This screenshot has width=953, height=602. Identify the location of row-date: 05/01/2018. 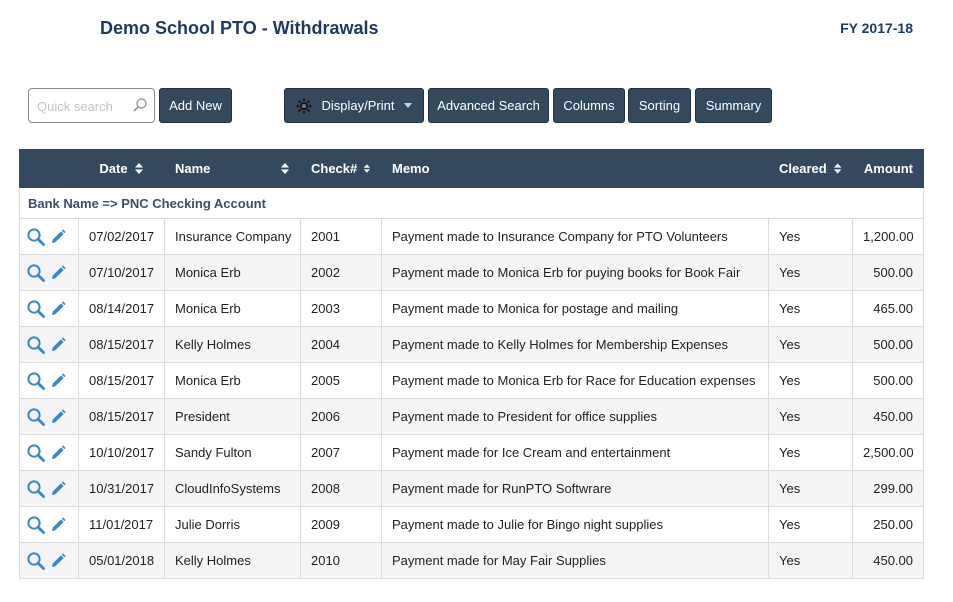
(121, 560).